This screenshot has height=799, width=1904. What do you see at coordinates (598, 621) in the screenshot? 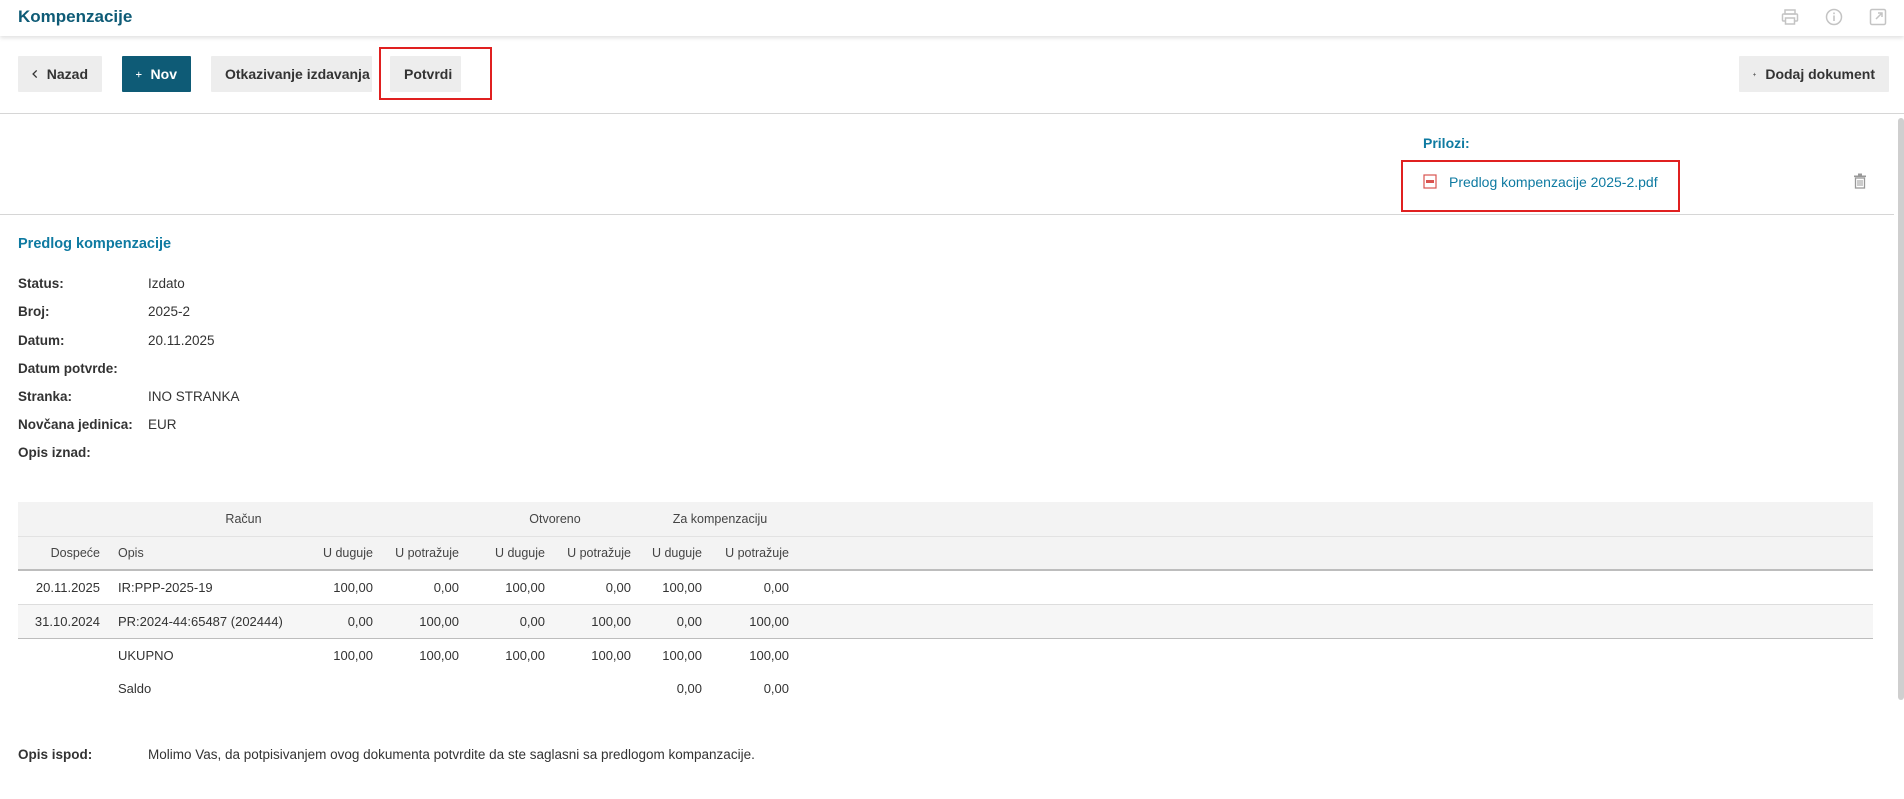
I see `cell-otvoreno-potrazuje: 100,00` at bounding box center [598, 621].